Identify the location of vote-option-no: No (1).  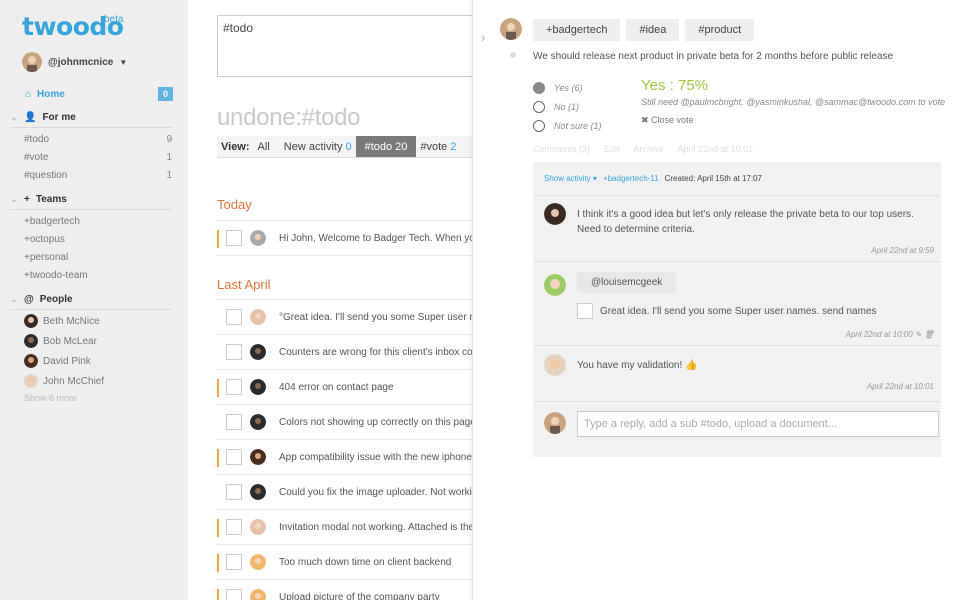
(567, 106).